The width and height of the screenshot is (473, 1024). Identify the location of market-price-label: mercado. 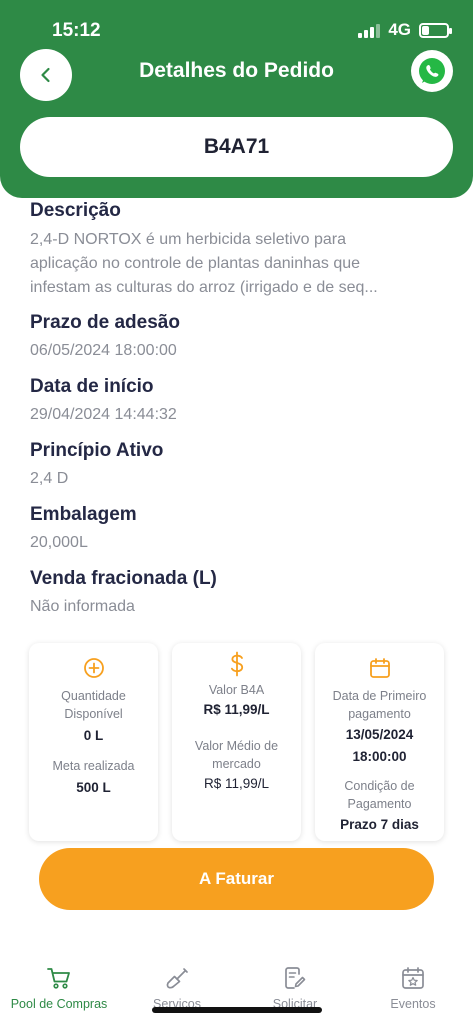
(236, 764).